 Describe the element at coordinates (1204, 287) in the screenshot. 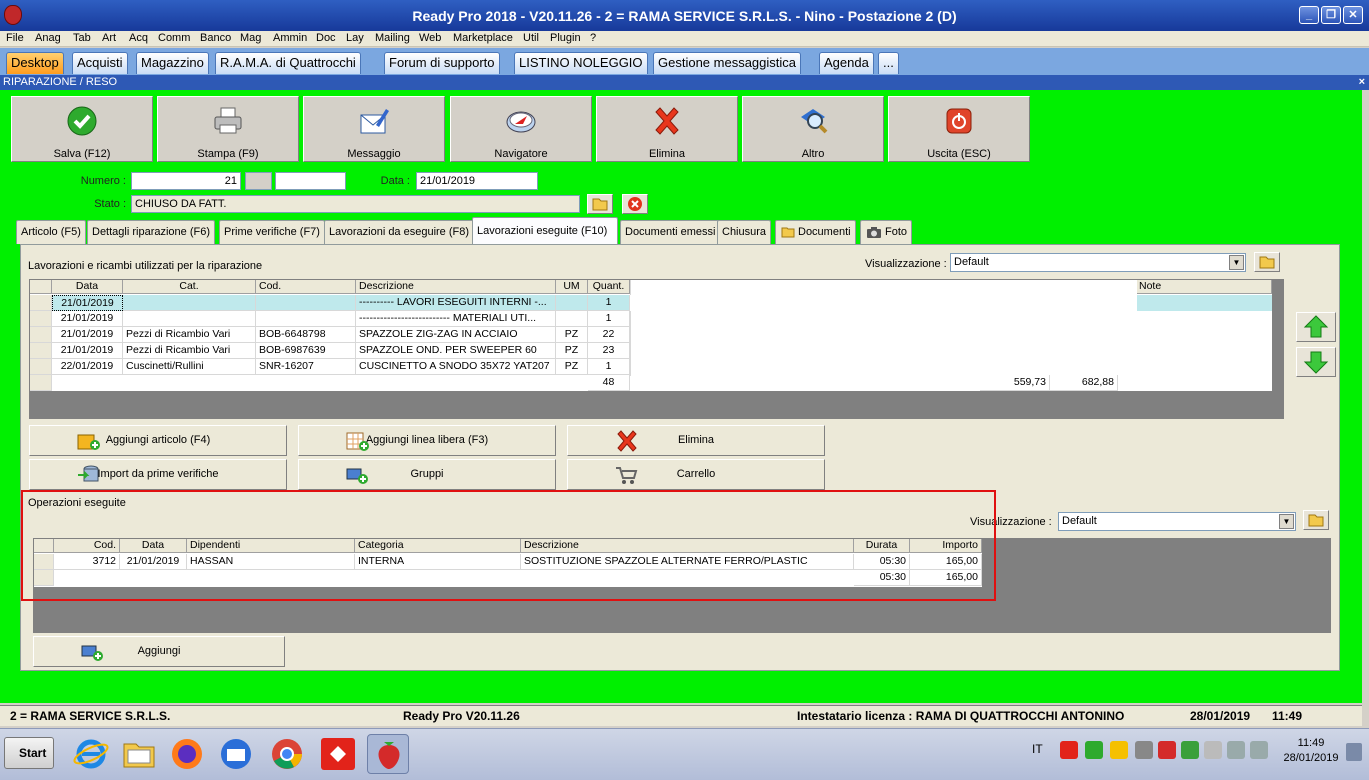

I see `col-header-note: Note` at that location.